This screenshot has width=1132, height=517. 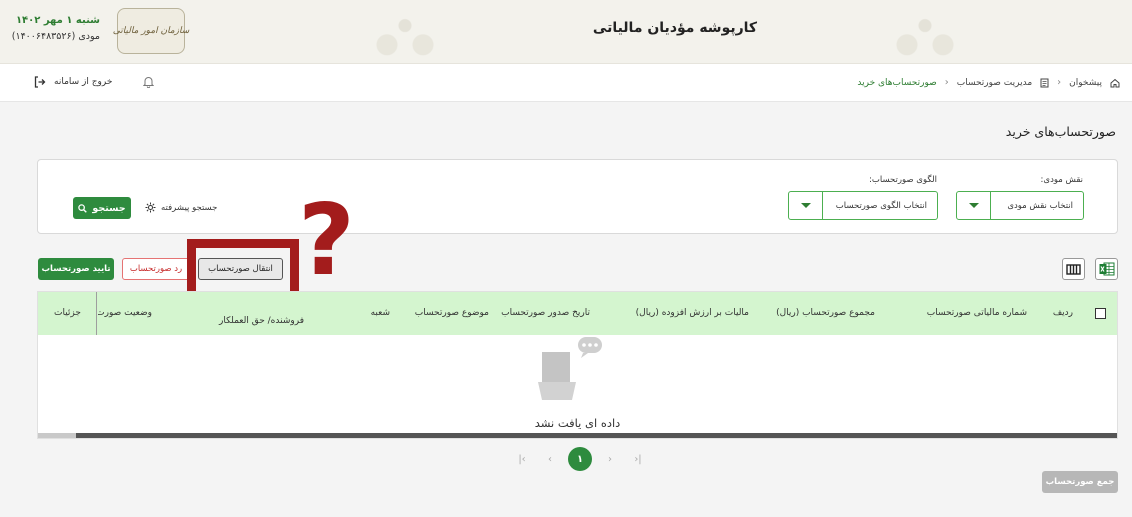 What do you see at coordinates (380, 313) in the screenshot?
I see `column-header-branch: شعبه` at bounding box center [380, 313].